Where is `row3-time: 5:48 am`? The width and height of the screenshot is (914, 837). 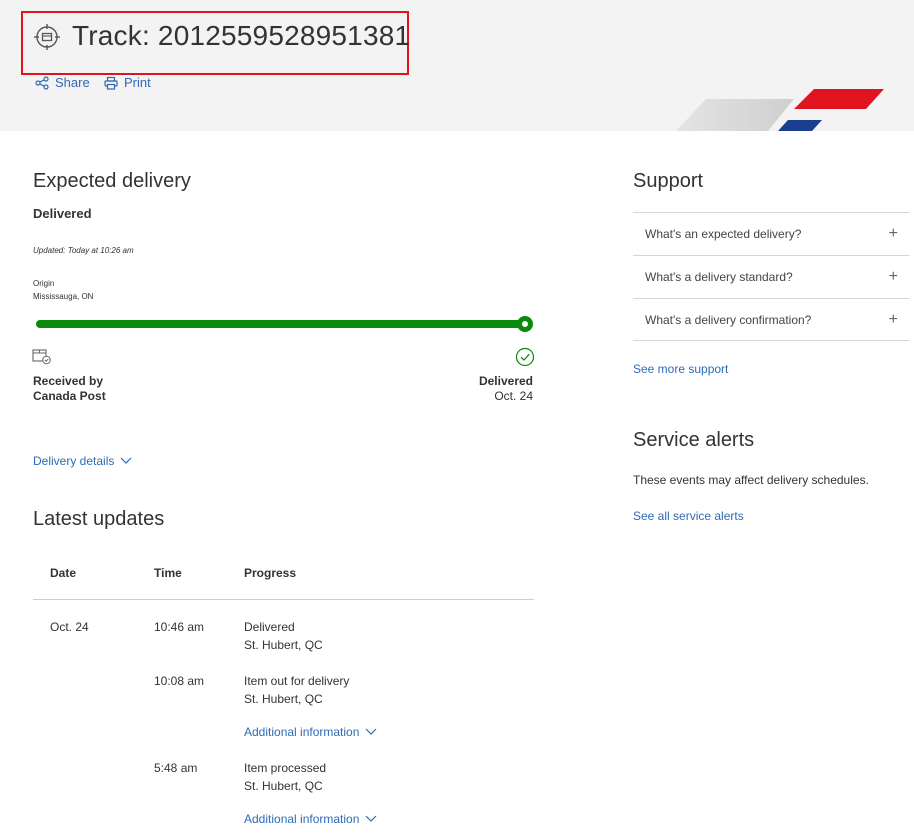
row3-time: 5:48 am is located at coordinates (176, 768).